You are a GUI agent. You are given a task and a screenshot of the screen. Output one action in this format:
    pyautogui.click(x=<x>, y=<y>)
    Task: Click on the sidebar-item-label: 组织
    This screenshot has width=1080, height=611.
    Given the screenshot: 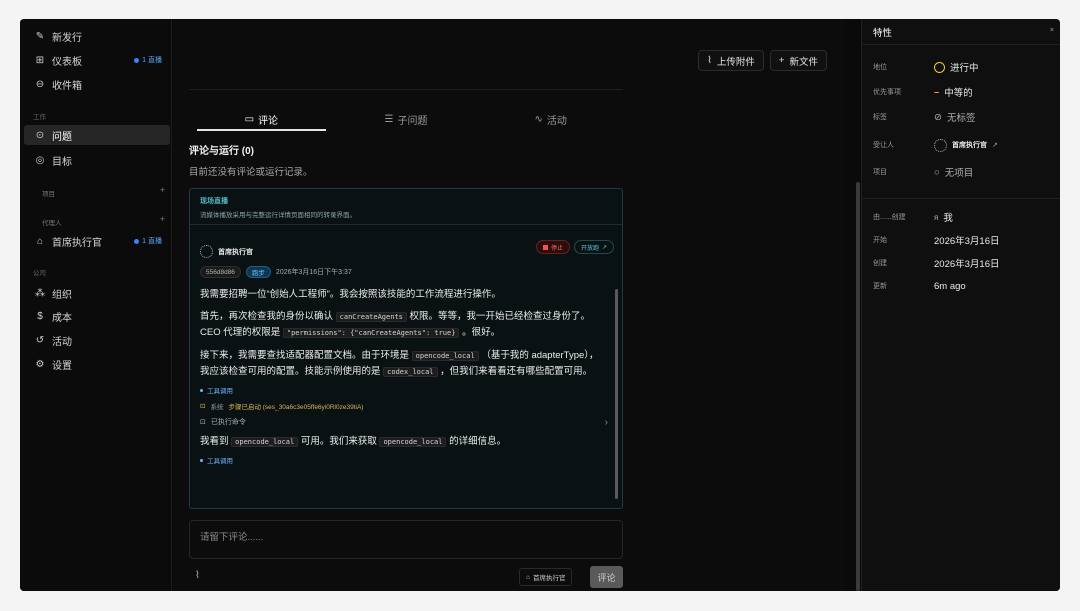 What is the action you would take?
    pyautogui.click(x=62, y=295)
    